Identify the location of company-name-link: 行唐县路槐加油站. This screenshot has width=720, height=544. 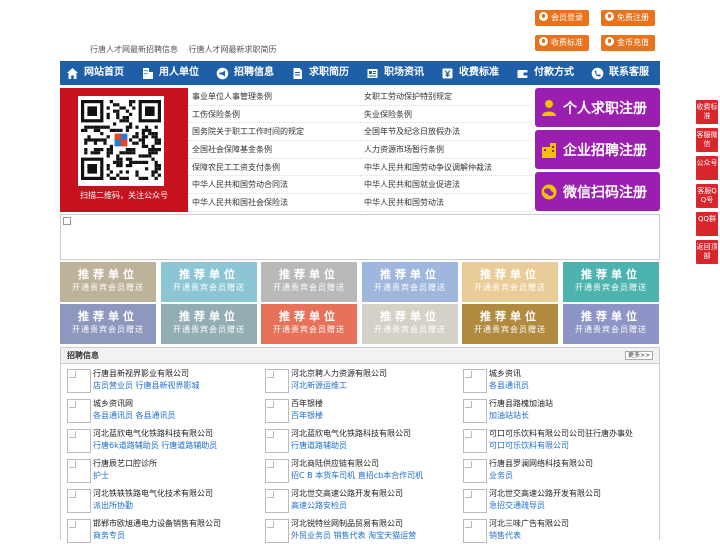
(521, 404).